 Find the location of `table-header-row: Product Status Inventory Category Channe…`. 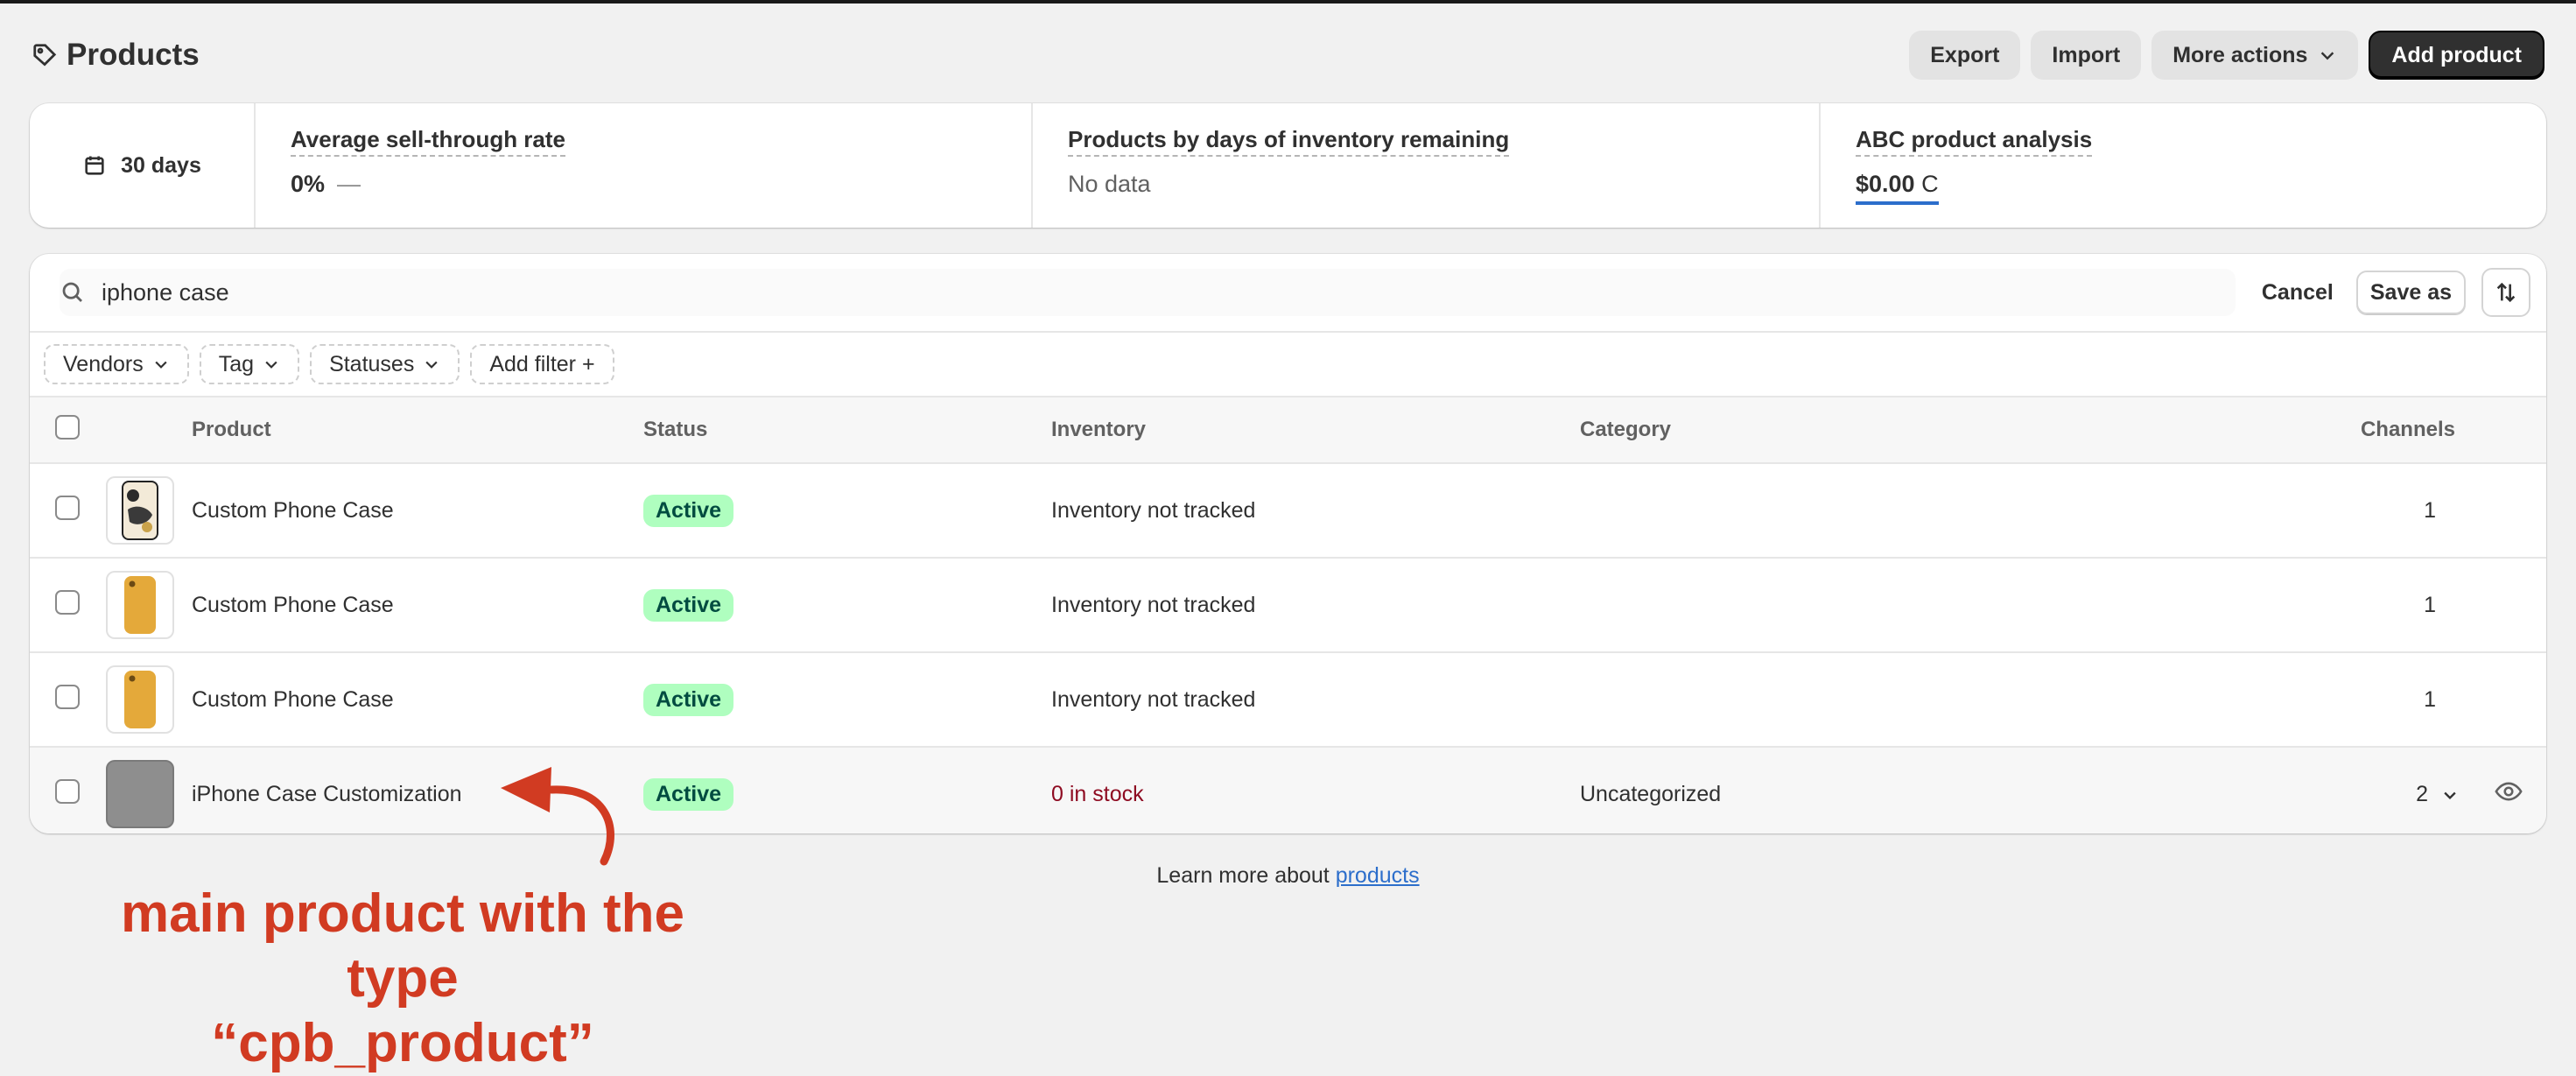

table-header-row: Product Status Inventory Category Channe… is located at coordinates (1288, 430).